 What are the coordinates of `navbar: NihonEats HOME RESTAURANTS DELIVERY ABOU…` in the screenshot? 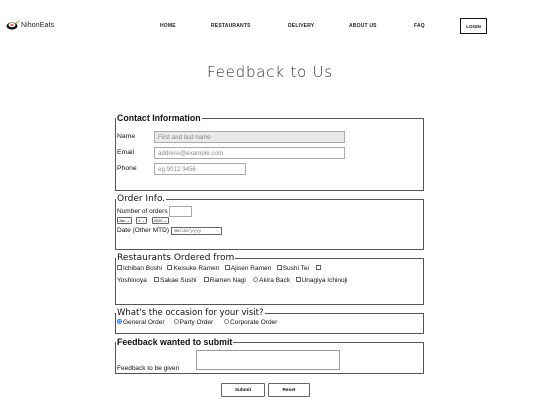 It's located at (270, 26).